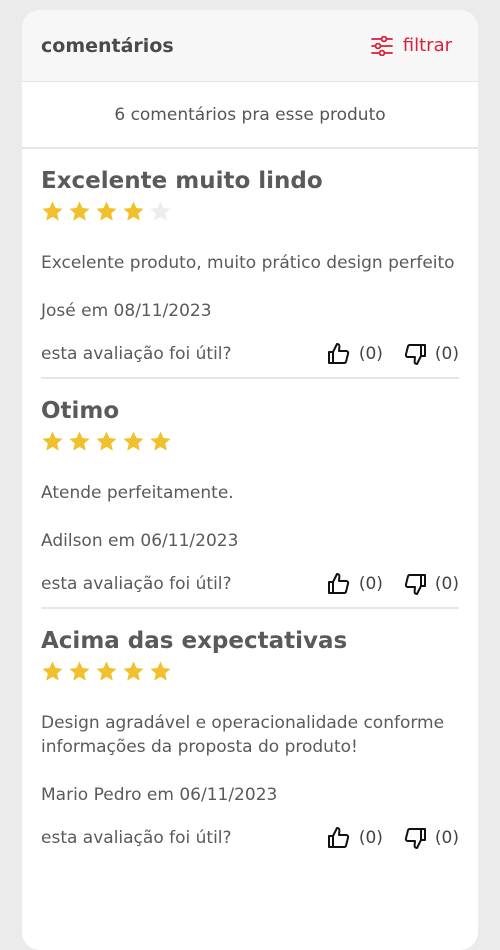 This screenshot has width=500, height=950. I want to click on review-text: Atende perfeitamente., so click(137, 493).